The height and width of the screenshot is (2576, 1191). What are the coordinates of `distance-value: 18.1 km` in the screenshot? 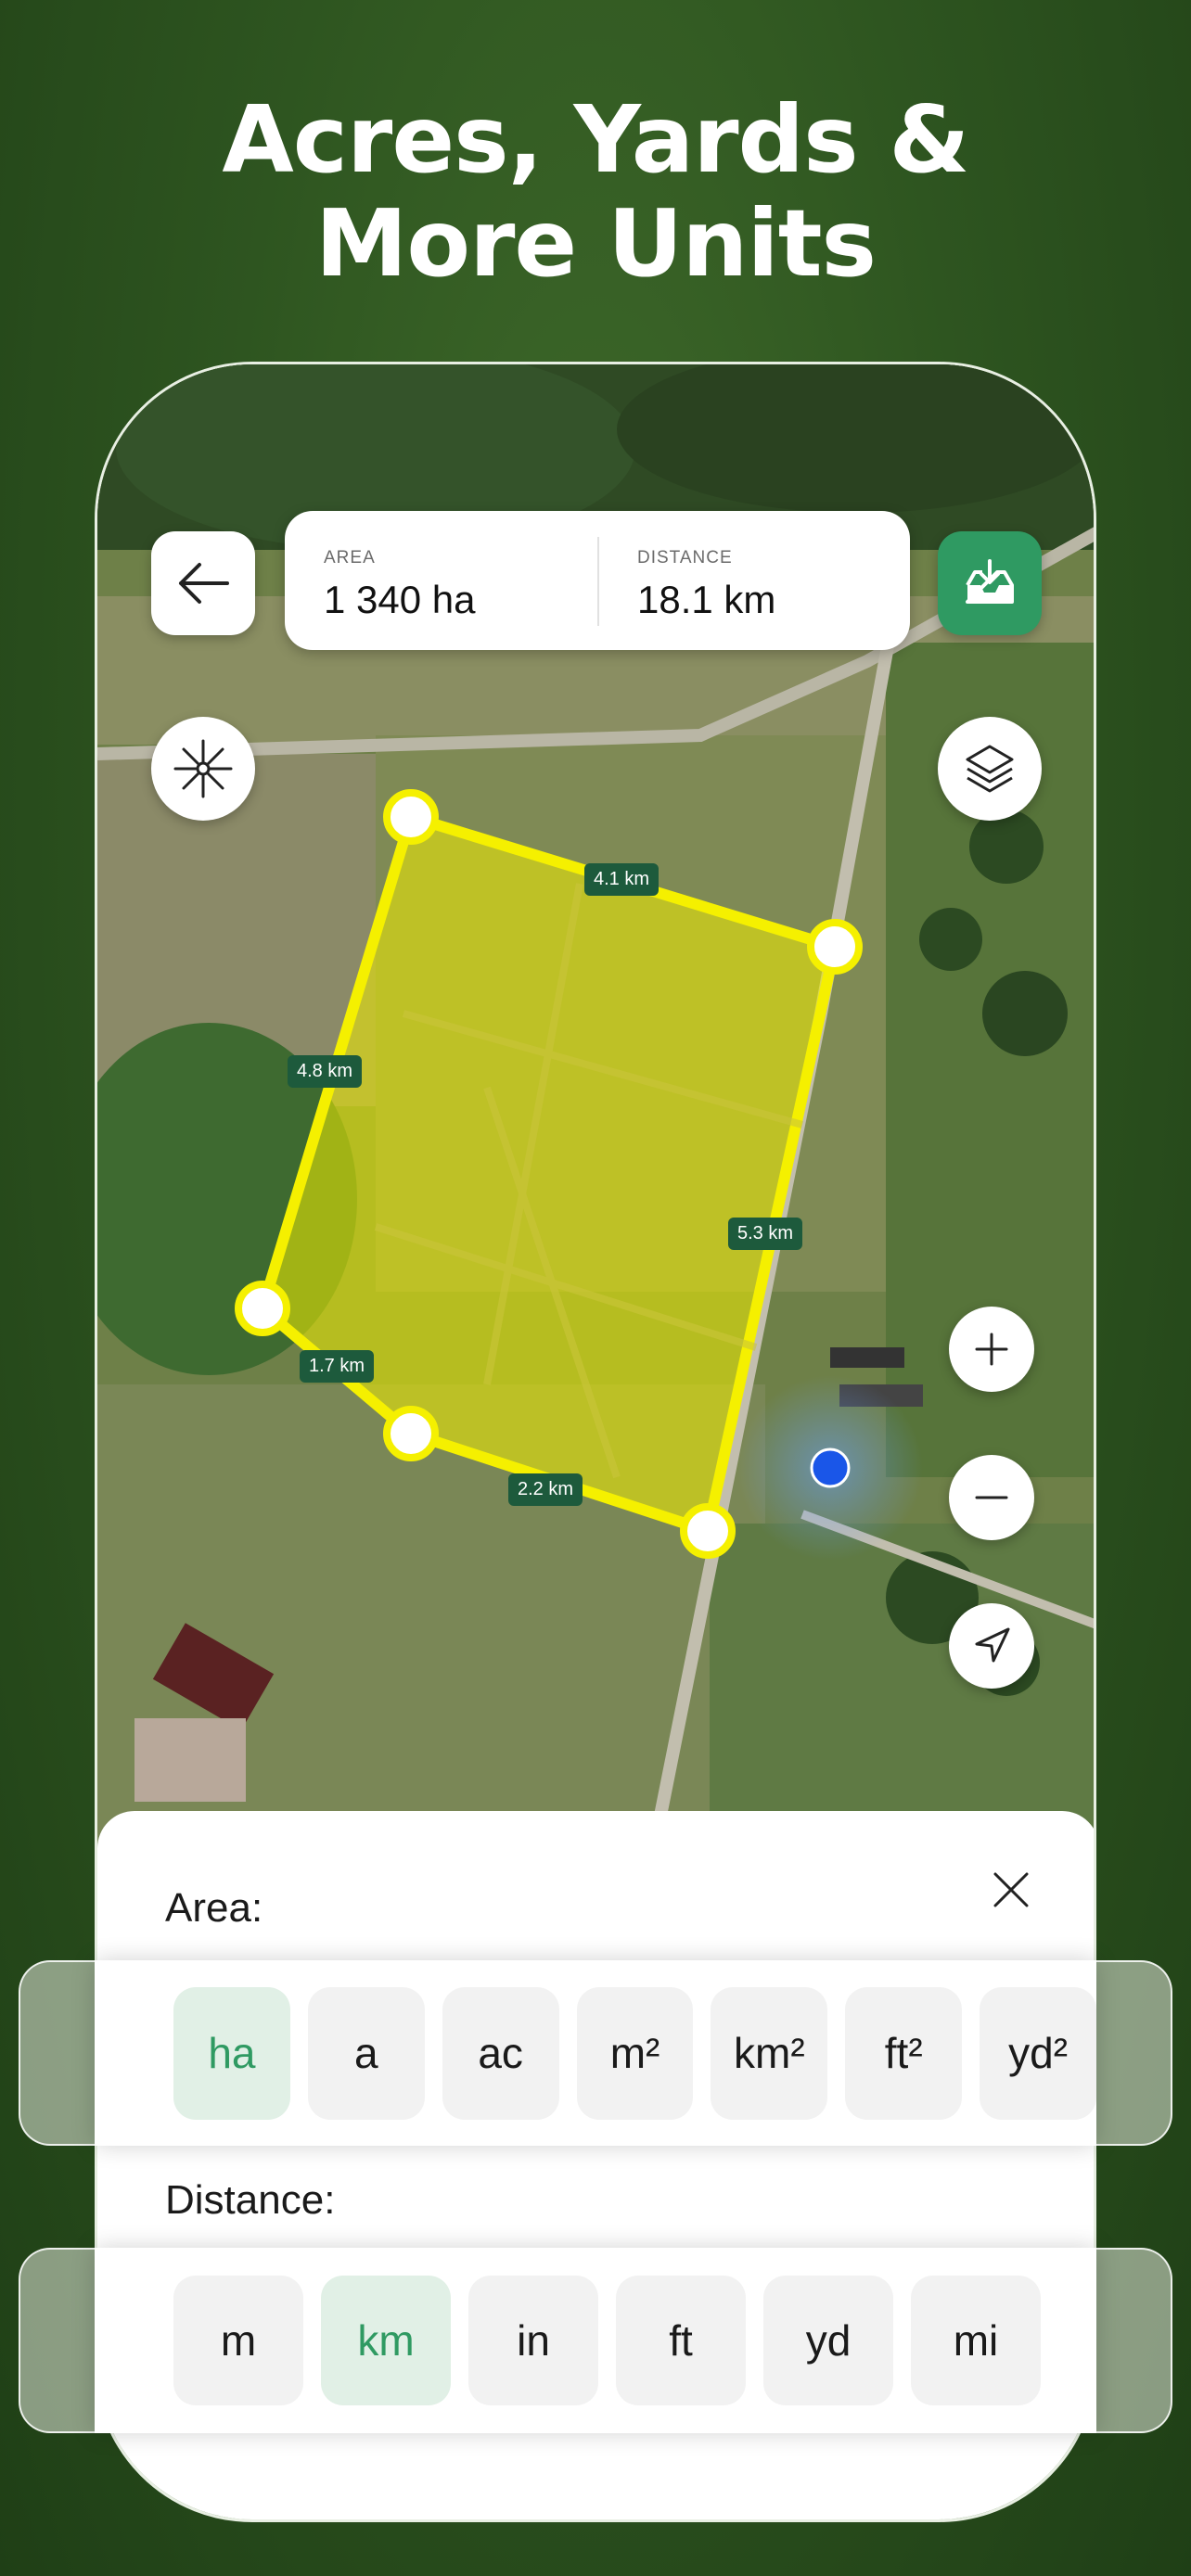 It's located at (706, 599).